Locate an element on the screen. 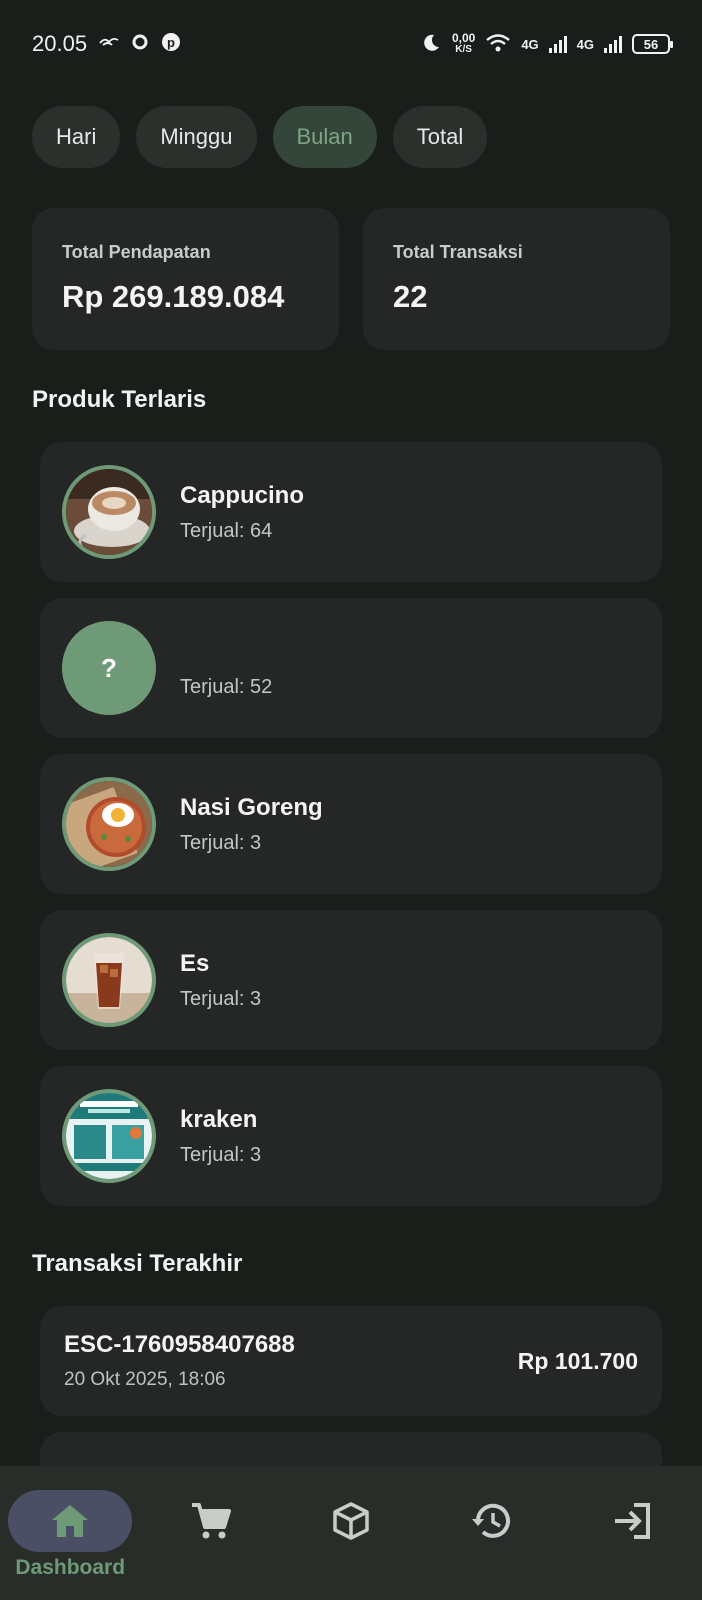  placeholder-question-icon: ? is located at coordinates (109, 667).